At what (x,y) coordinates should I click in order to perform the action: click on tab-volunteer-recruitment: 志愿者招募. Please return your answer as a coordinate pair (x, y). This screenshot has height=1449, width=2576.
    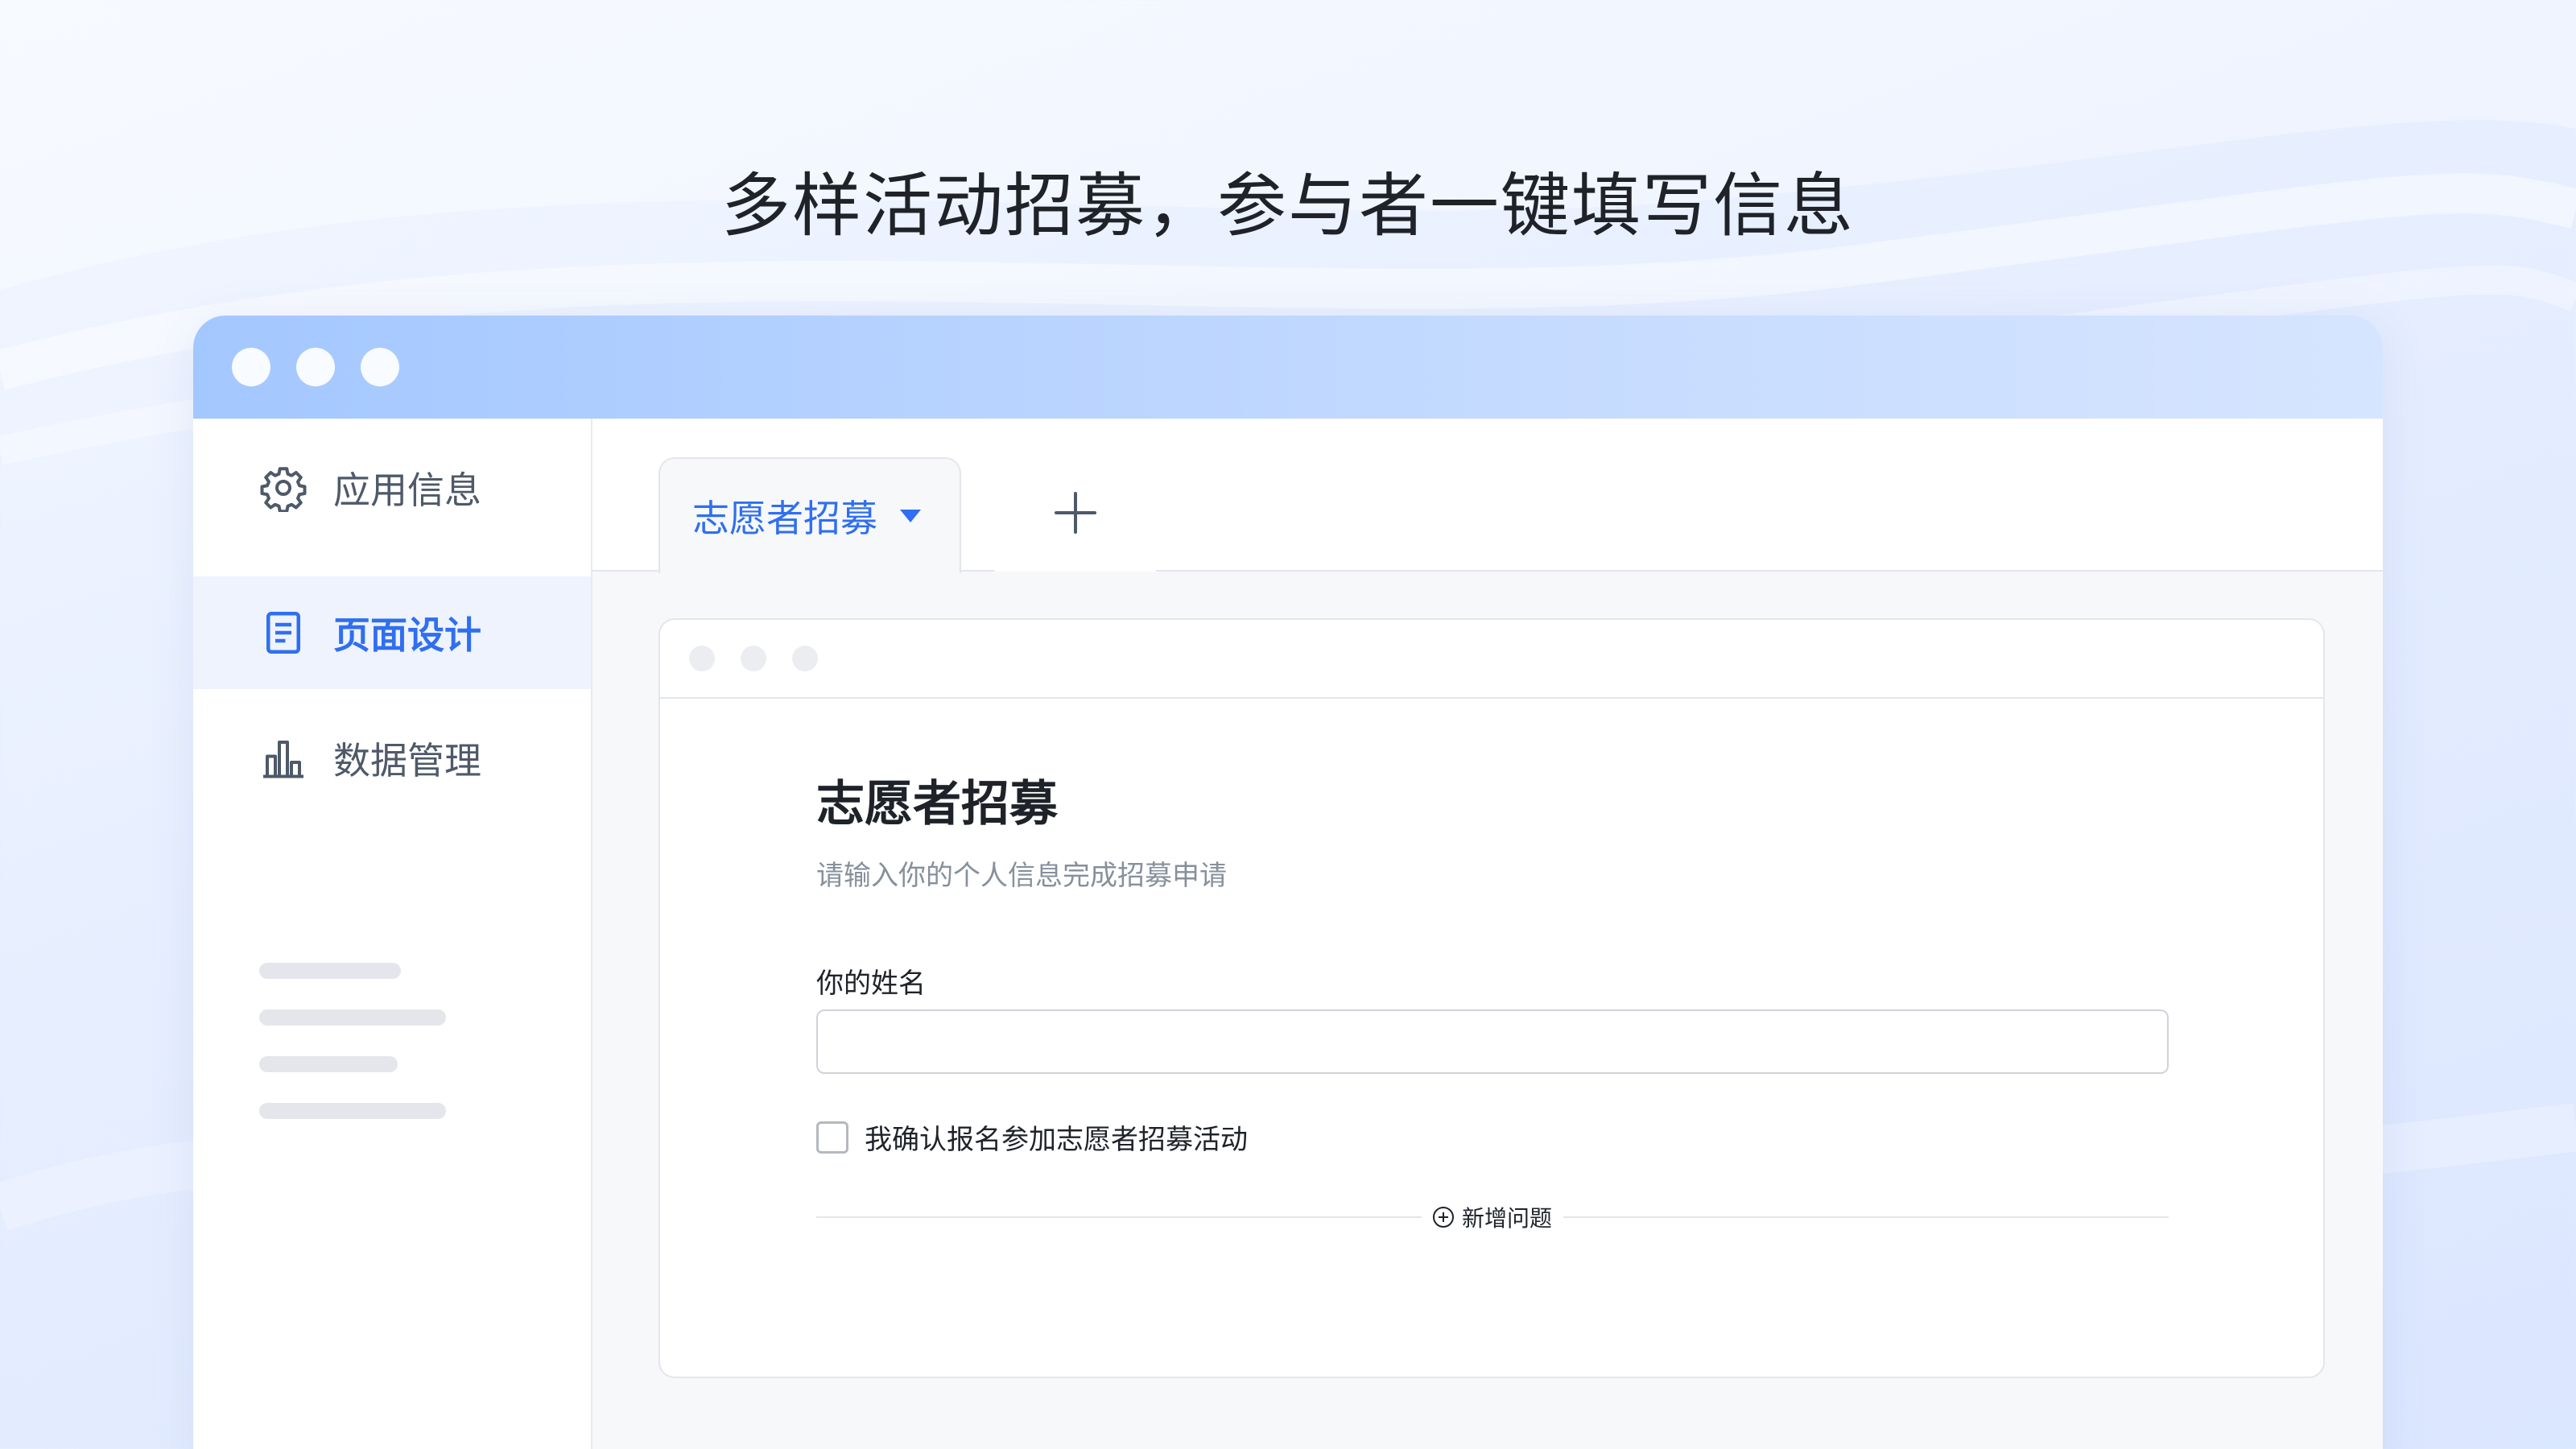
    Looking at the image, I should click on (809, 515).